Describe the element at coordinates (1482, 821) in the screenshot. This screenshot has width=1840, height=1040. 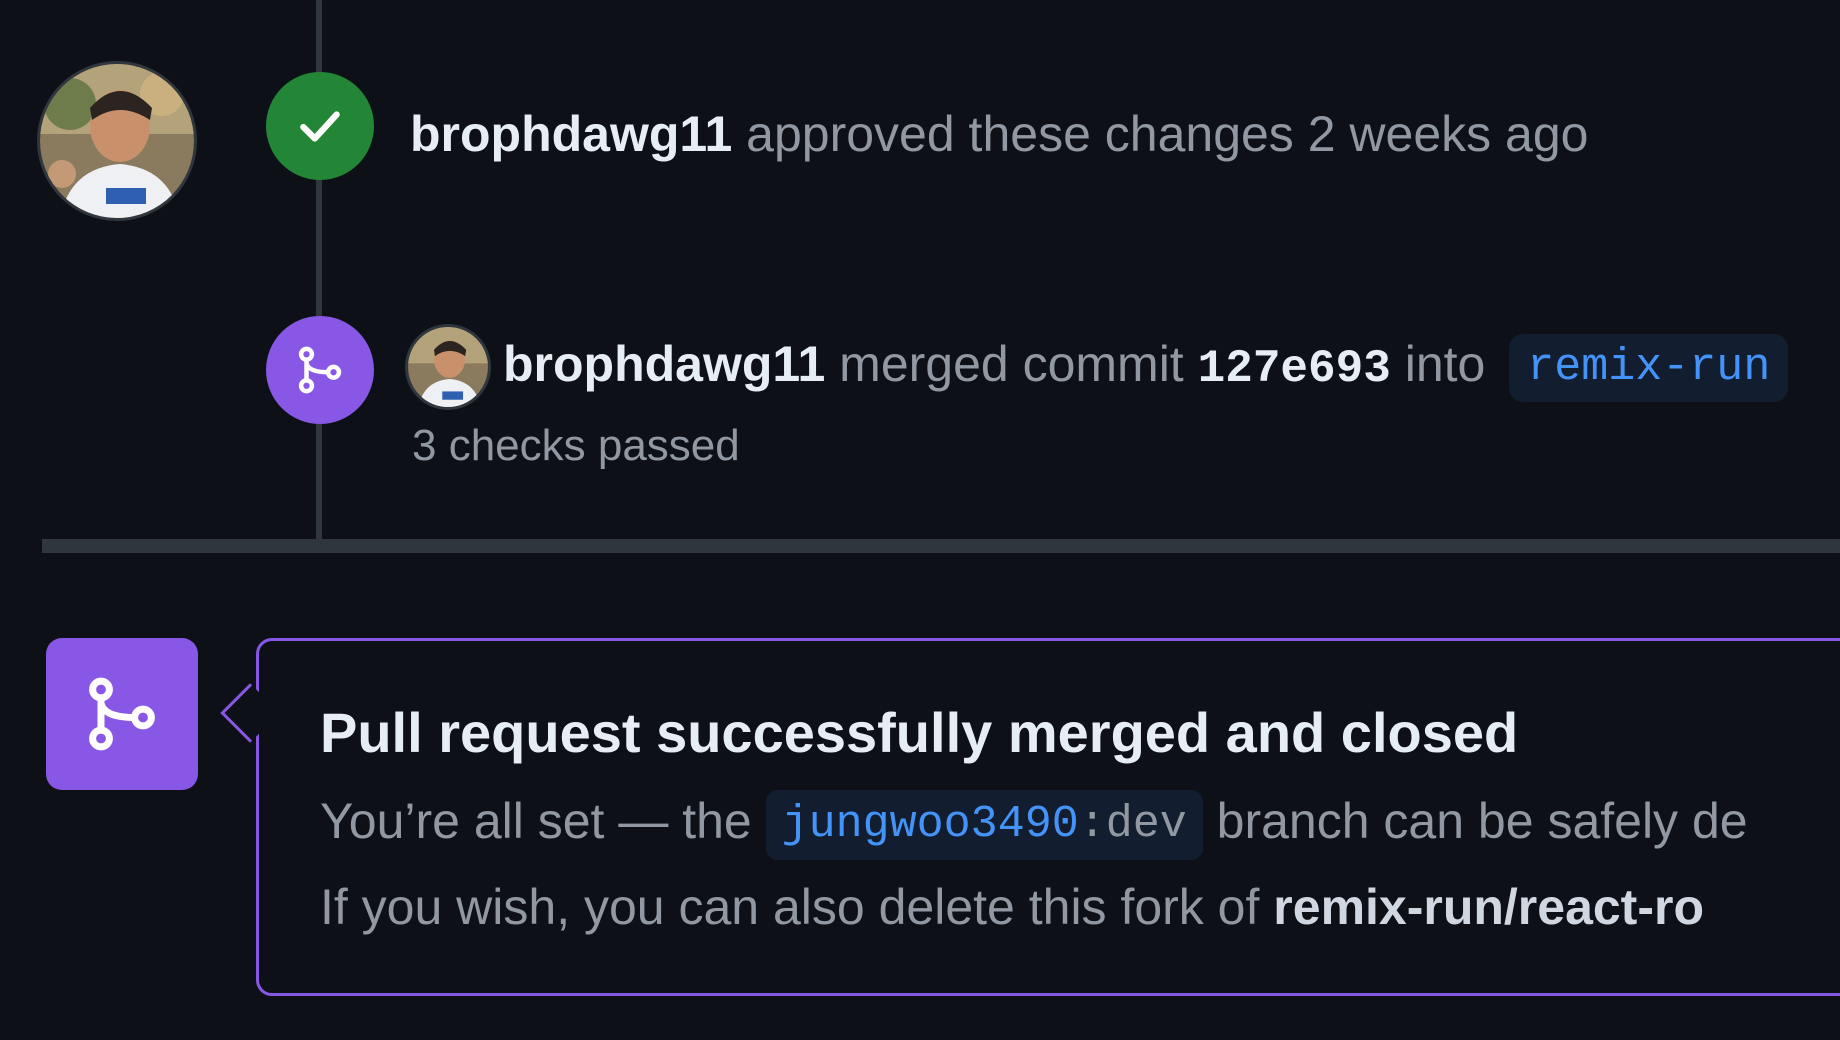
I see `message-suffix: branch can be safely de` at that location.